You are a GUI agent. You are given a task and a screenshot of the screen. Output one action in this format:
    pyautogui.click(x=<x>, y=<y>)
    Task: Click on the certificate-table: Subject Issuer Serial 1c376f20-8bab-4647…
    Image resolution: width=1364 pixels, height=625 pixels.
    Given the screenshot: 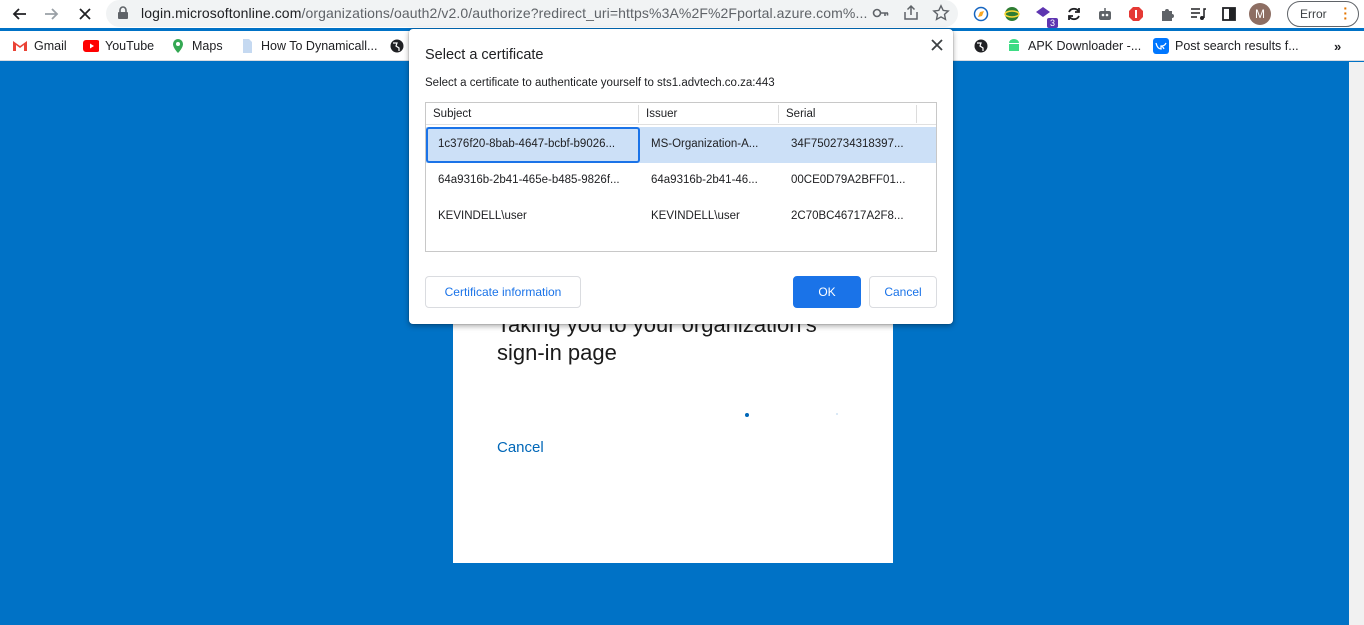 What is the action you would take?
    pyautogui.click(x=681, y=177)
    